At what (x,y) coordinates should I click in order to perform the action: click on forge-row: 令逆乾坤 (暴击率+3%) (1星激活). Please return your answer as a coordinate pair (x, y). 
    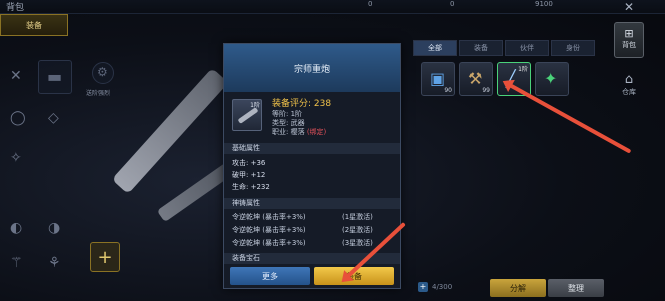
    Looking at the image, I should click on (312, 217).